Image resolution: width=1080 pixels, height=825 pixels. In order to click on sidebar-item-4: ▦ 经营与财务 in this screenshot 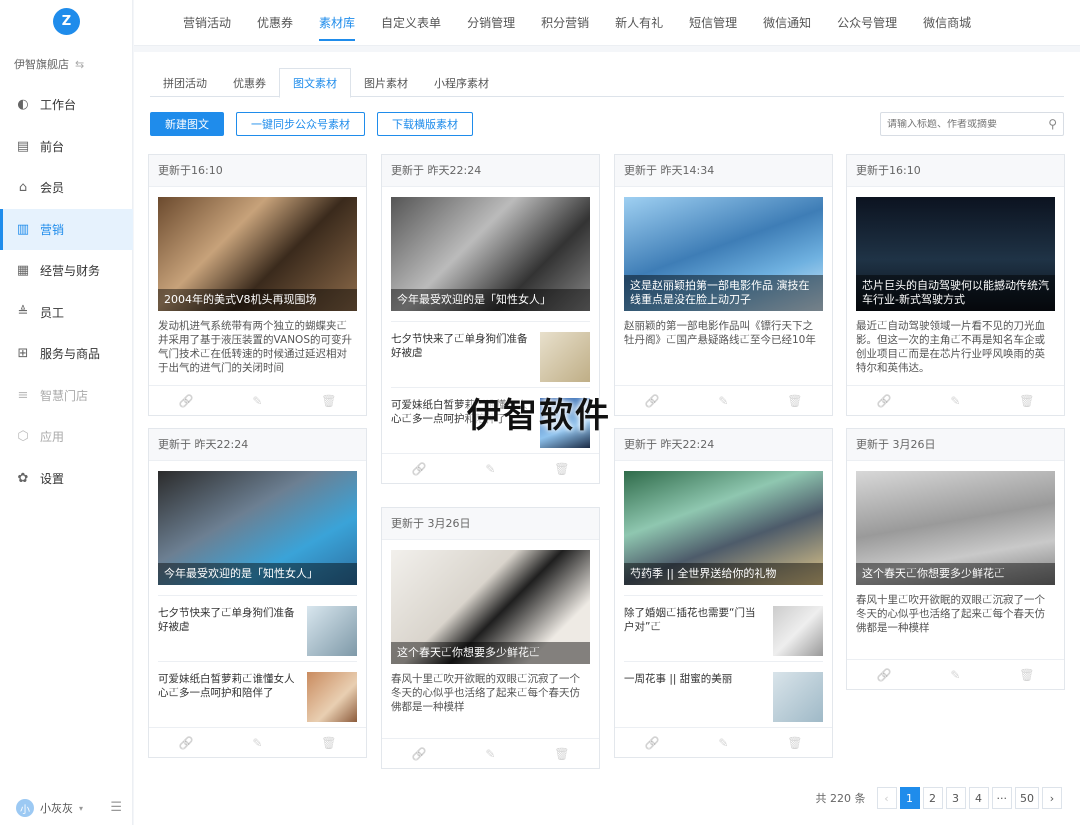, I will do `click(66, 271)`.